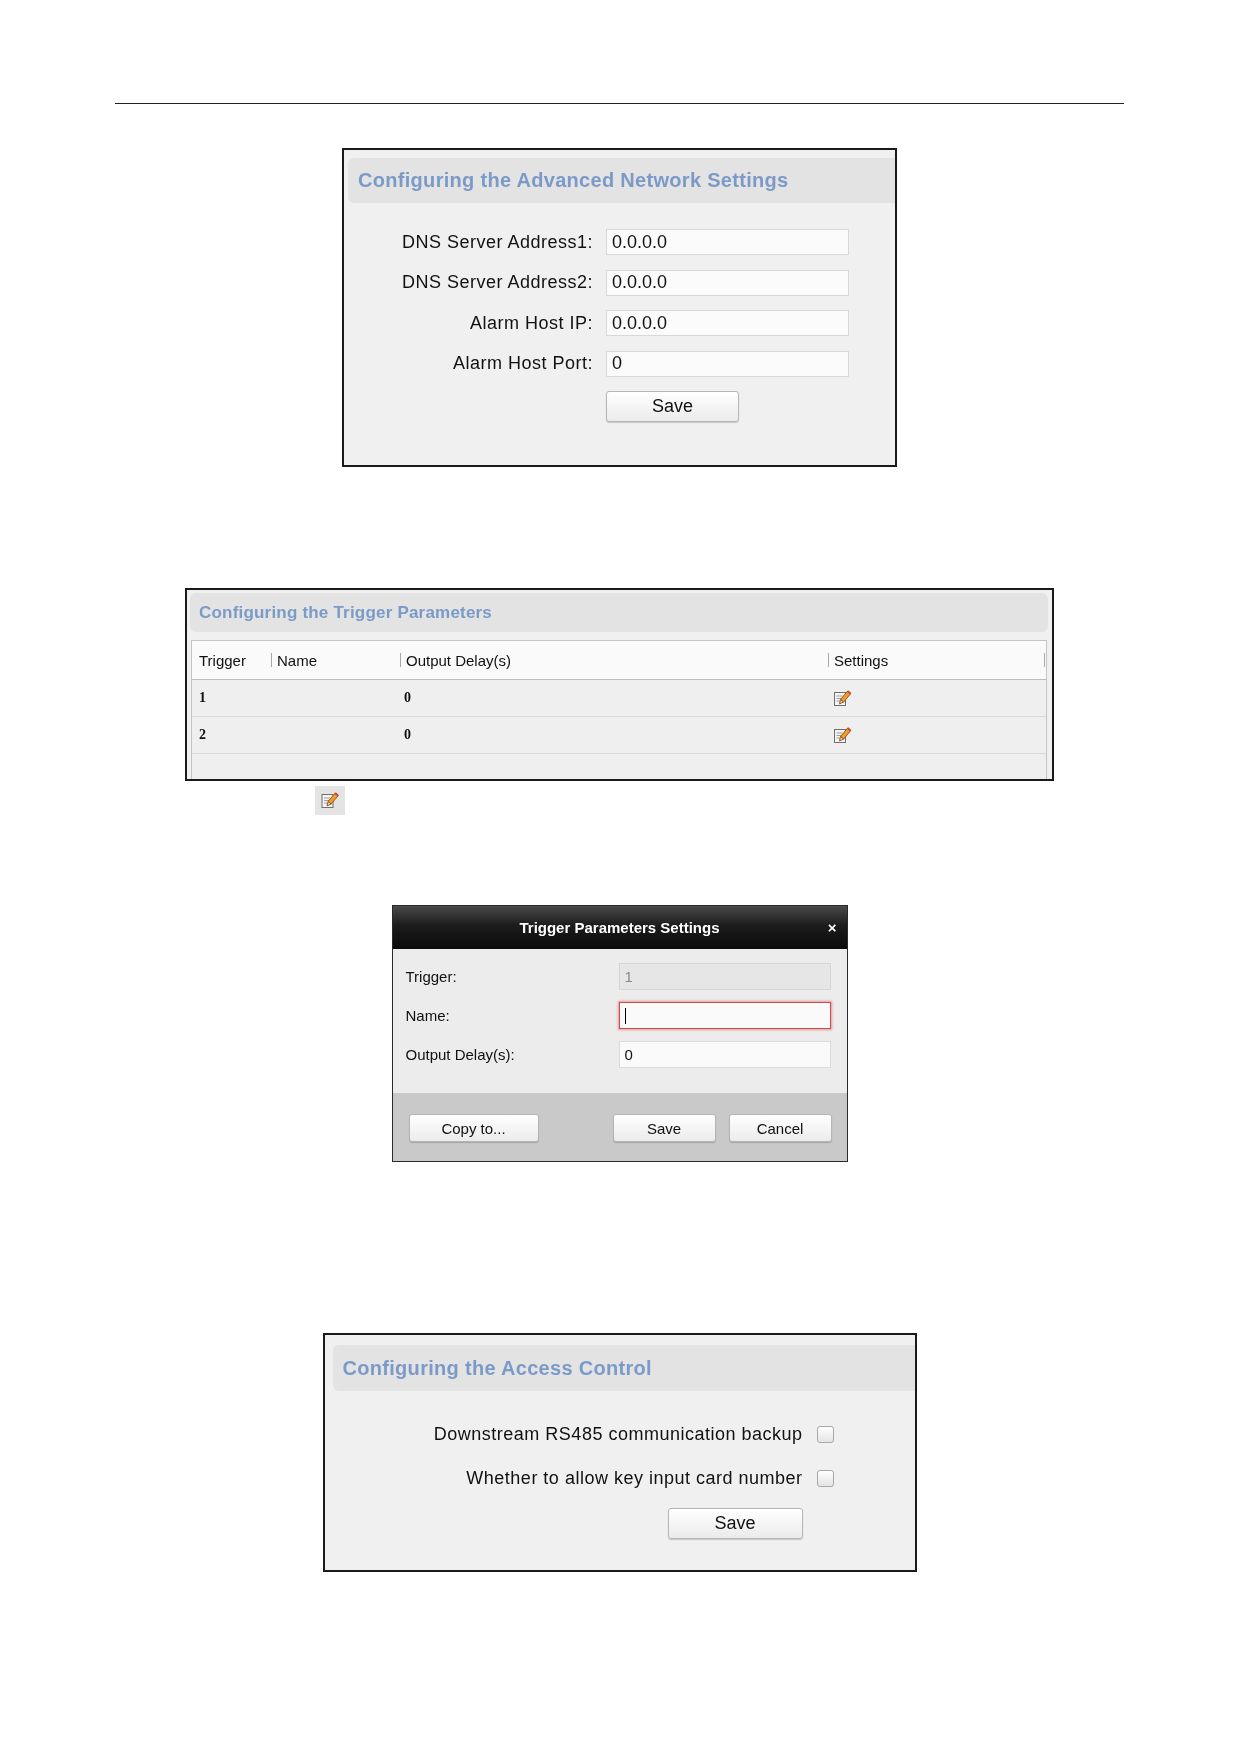 This screenshot has height=1752, width=1239. I want to click on column-header: Trigger, so click(231, 660).